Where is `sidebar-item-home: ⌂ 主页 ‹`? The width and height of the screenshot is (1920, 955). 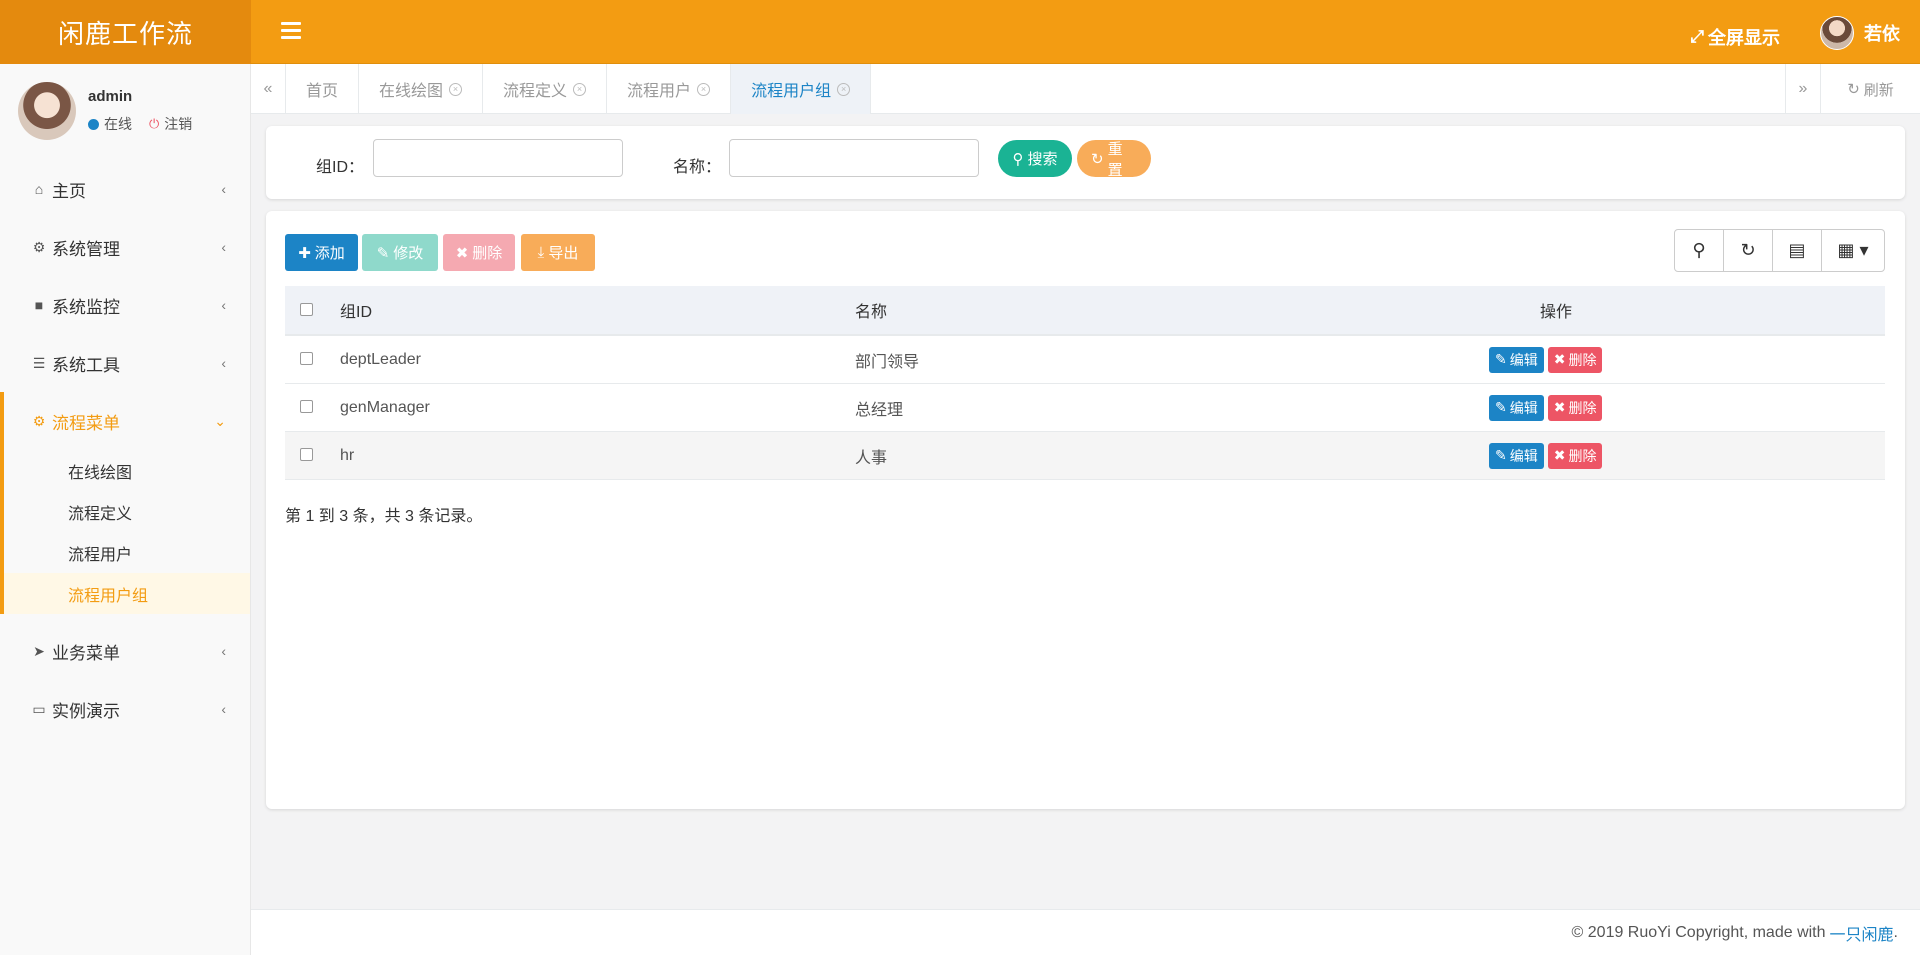 sidebar-item-home: ⌂ 主页 ‹ is located at coordinates (125, 189).